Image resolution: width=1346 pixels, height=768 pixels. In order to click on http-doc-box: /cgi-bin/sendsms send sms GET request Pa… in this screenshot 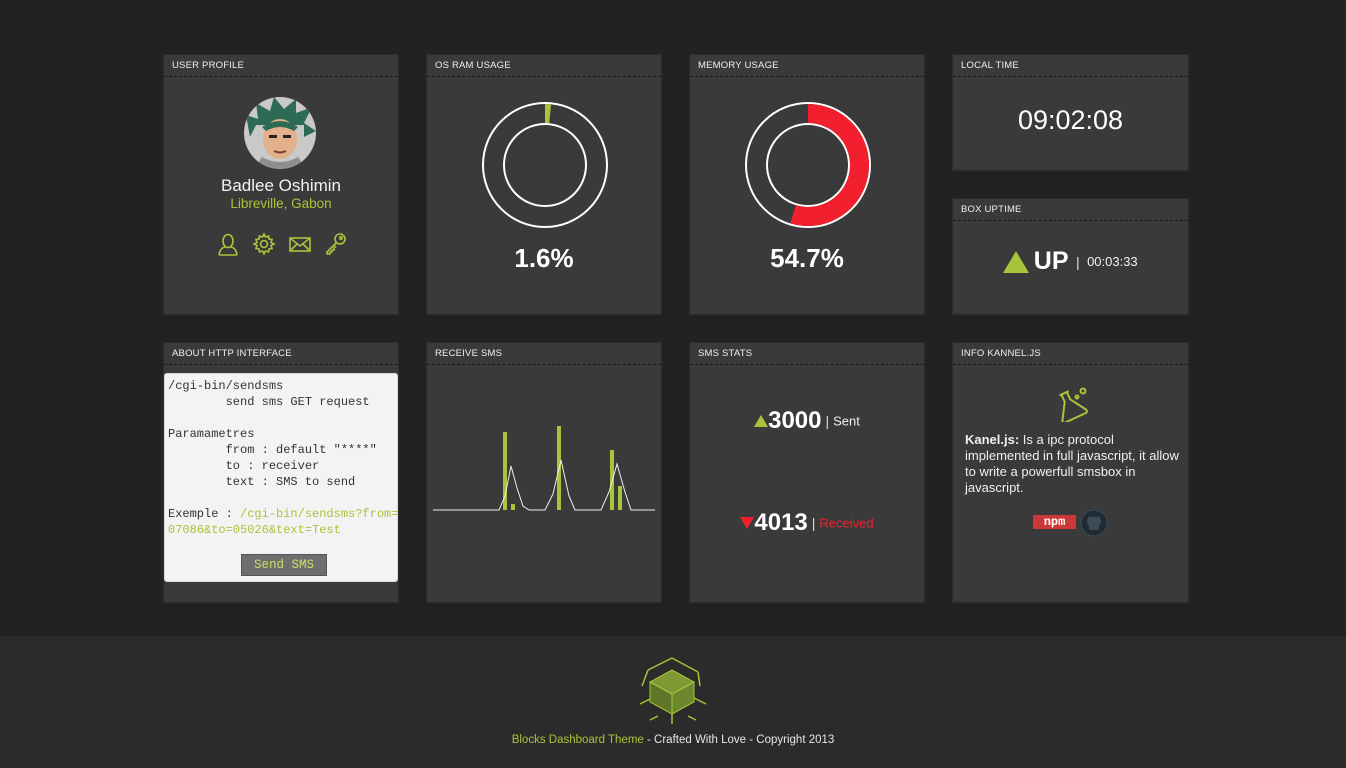, I will do `click(281, 477)`.